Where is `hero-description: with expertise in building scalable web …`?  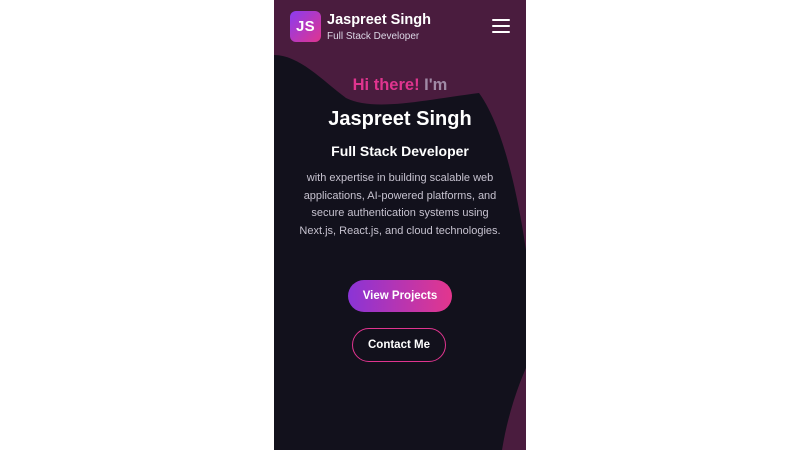 hero-description: with expertise in building scalable web … is located at coordinates (400, 205).